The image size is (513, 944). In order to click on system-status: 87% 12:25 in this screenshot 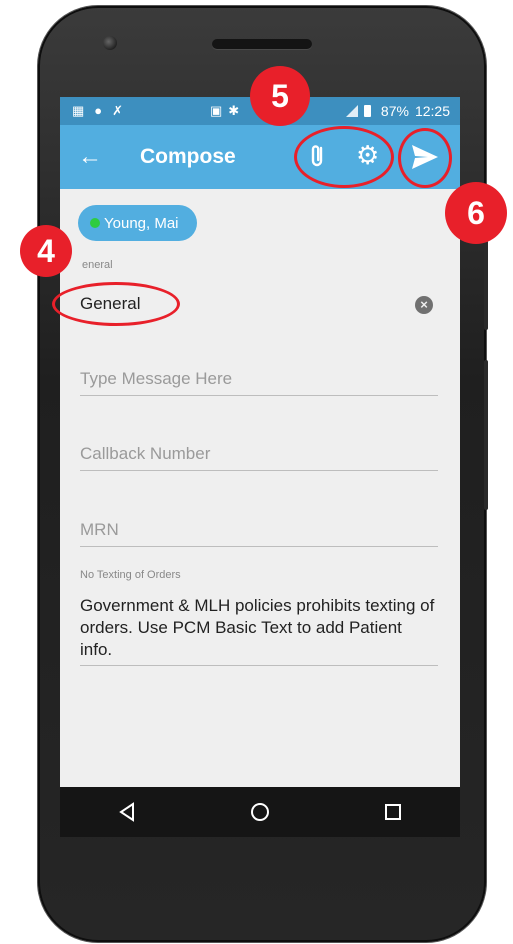, I will do `click(397, 111)`.